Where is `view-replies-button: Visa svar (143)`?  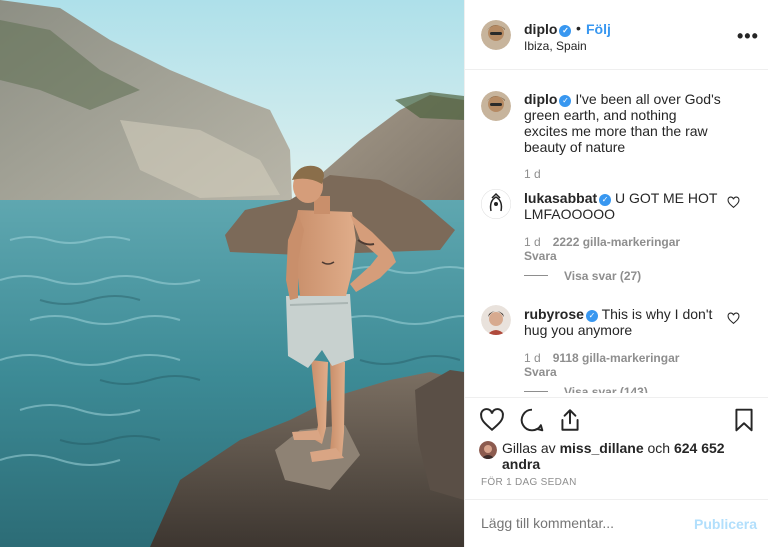
view-replies-button: Visa svar (143) is located at coordinates (586, 389).